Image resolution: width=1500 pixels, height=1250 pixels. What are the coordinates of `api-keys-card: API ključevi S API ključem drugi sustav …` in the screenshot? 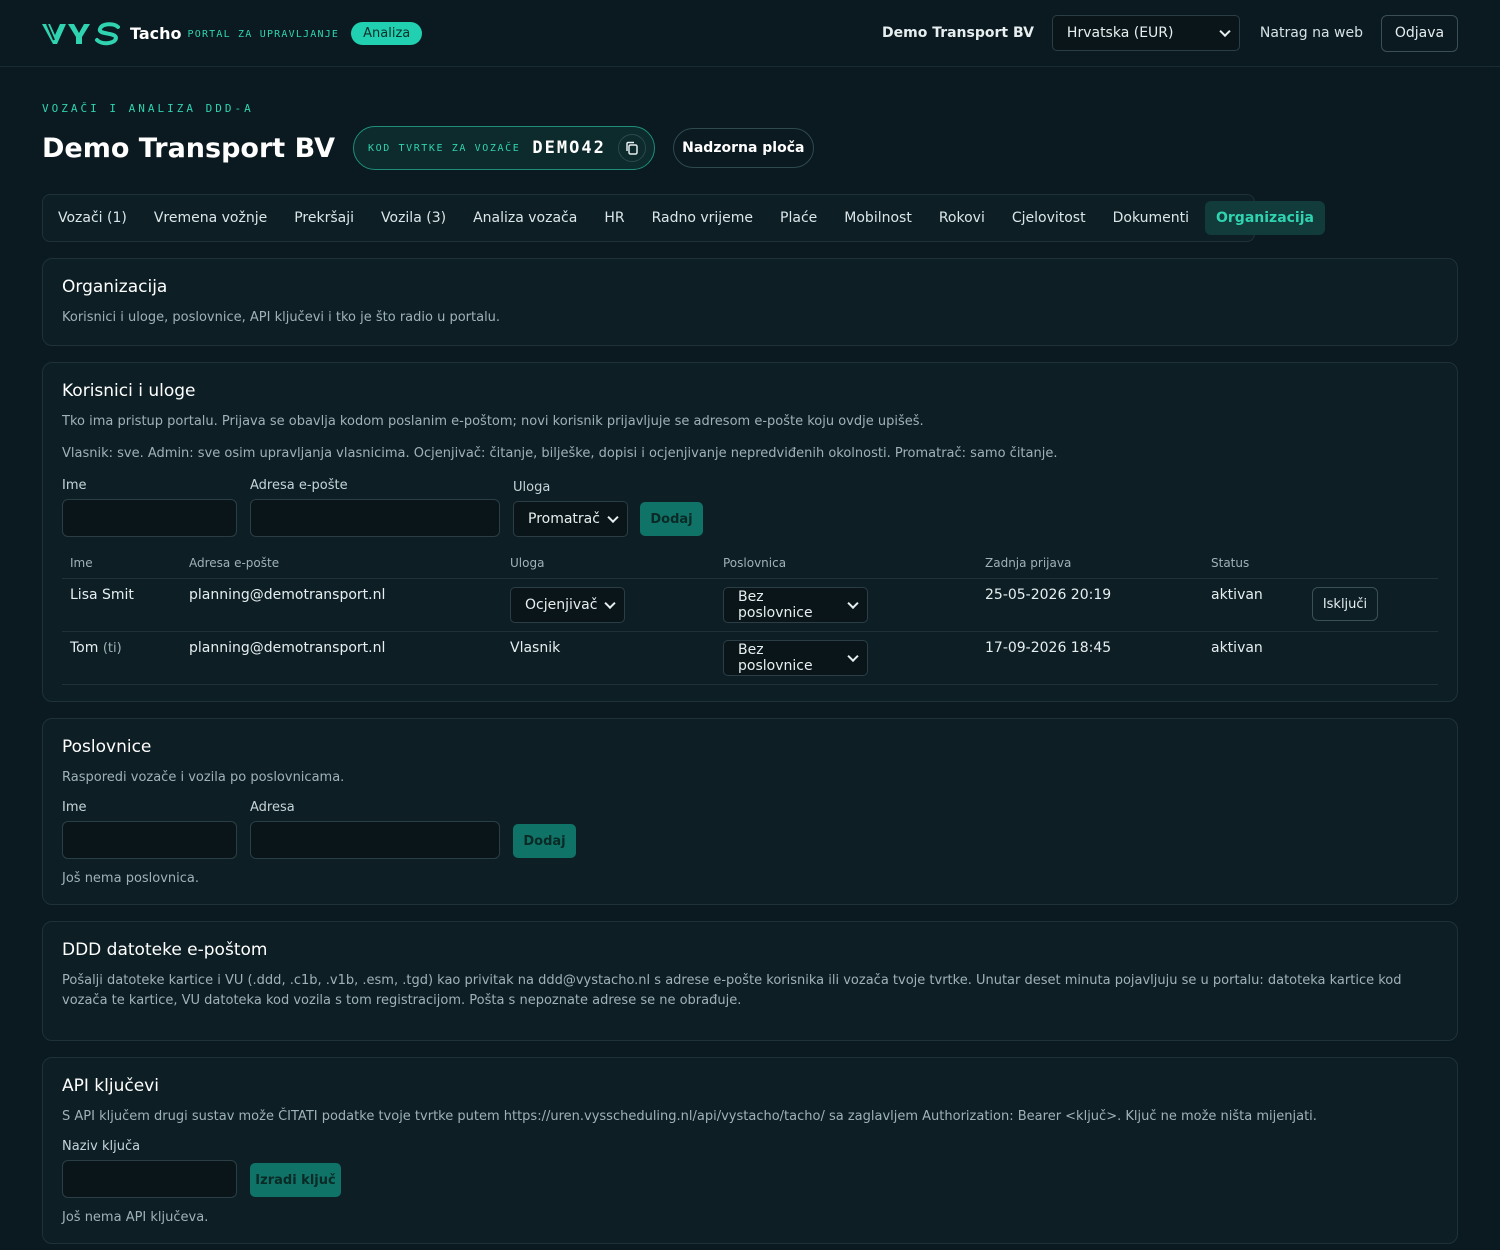 It's located at (750, 1150).